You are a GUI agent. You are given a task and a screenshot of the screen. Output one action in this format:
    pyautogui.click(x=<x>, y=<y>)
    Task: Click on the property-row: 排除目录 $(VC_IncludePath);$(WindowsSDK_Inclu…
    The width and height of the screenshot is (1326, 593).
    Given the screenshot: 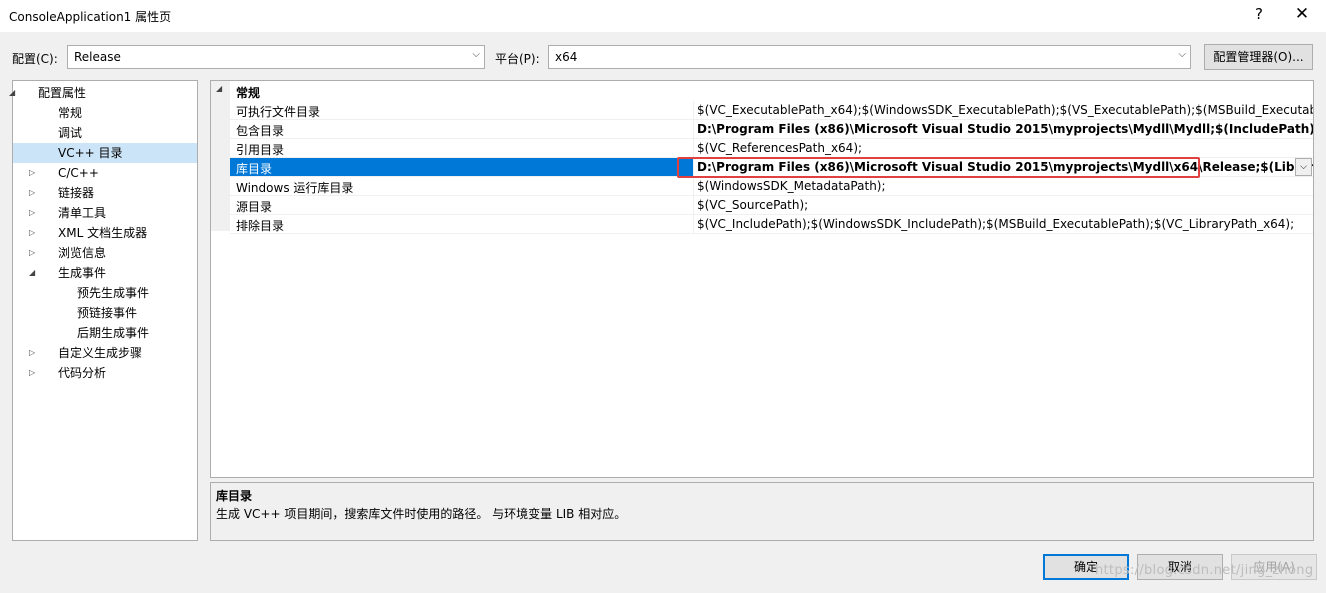 What is the action you would take?
    pyautogui.click(x=771, y=224)
    